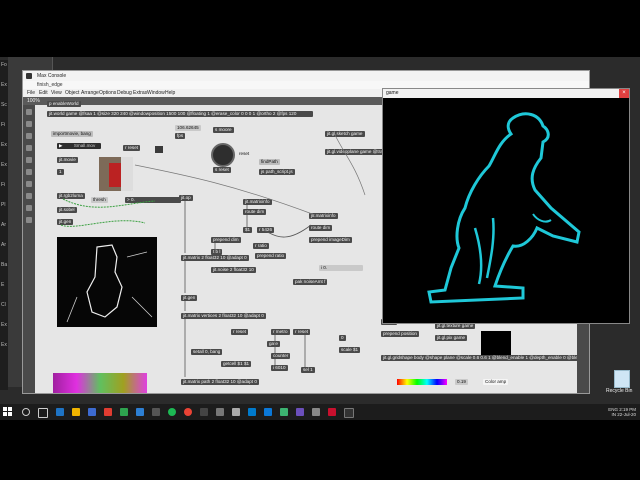 The width and height of the screenshot is (640, 480). I want to click on menu-help: Help, so click(170, 93).